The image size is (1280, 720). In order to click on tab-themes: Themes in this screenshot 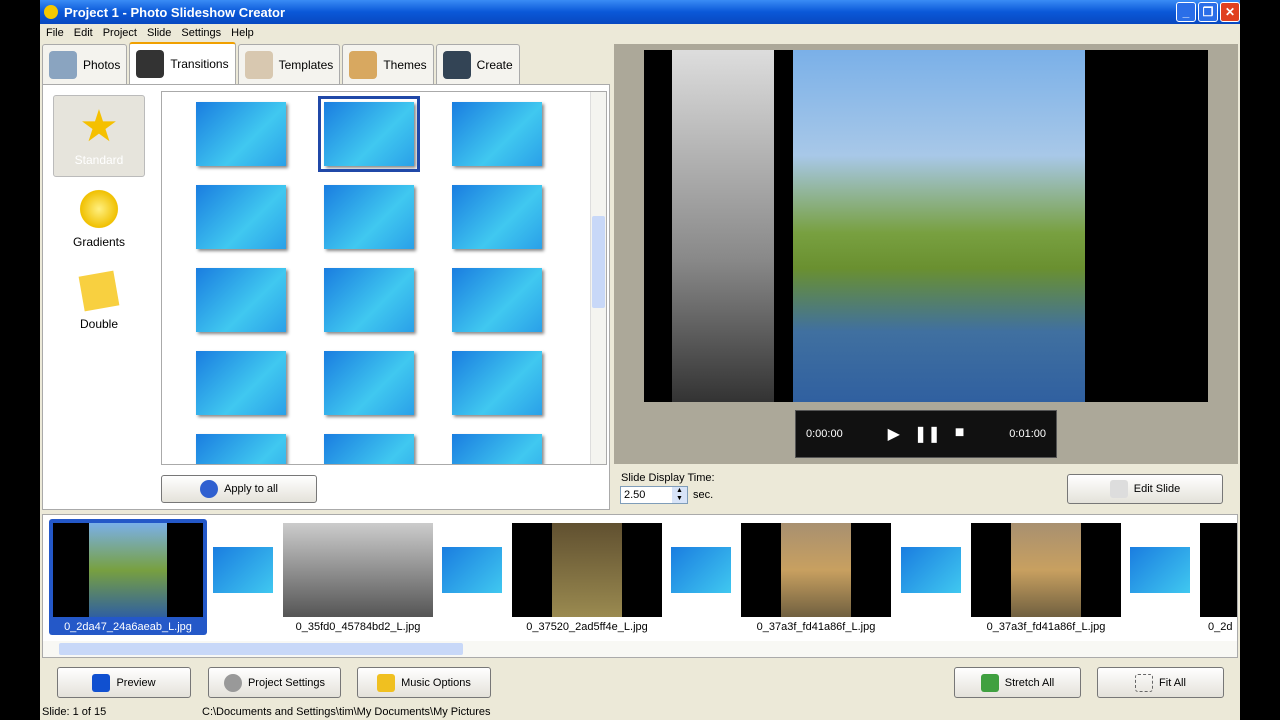, I will do `click(388, 64)`.